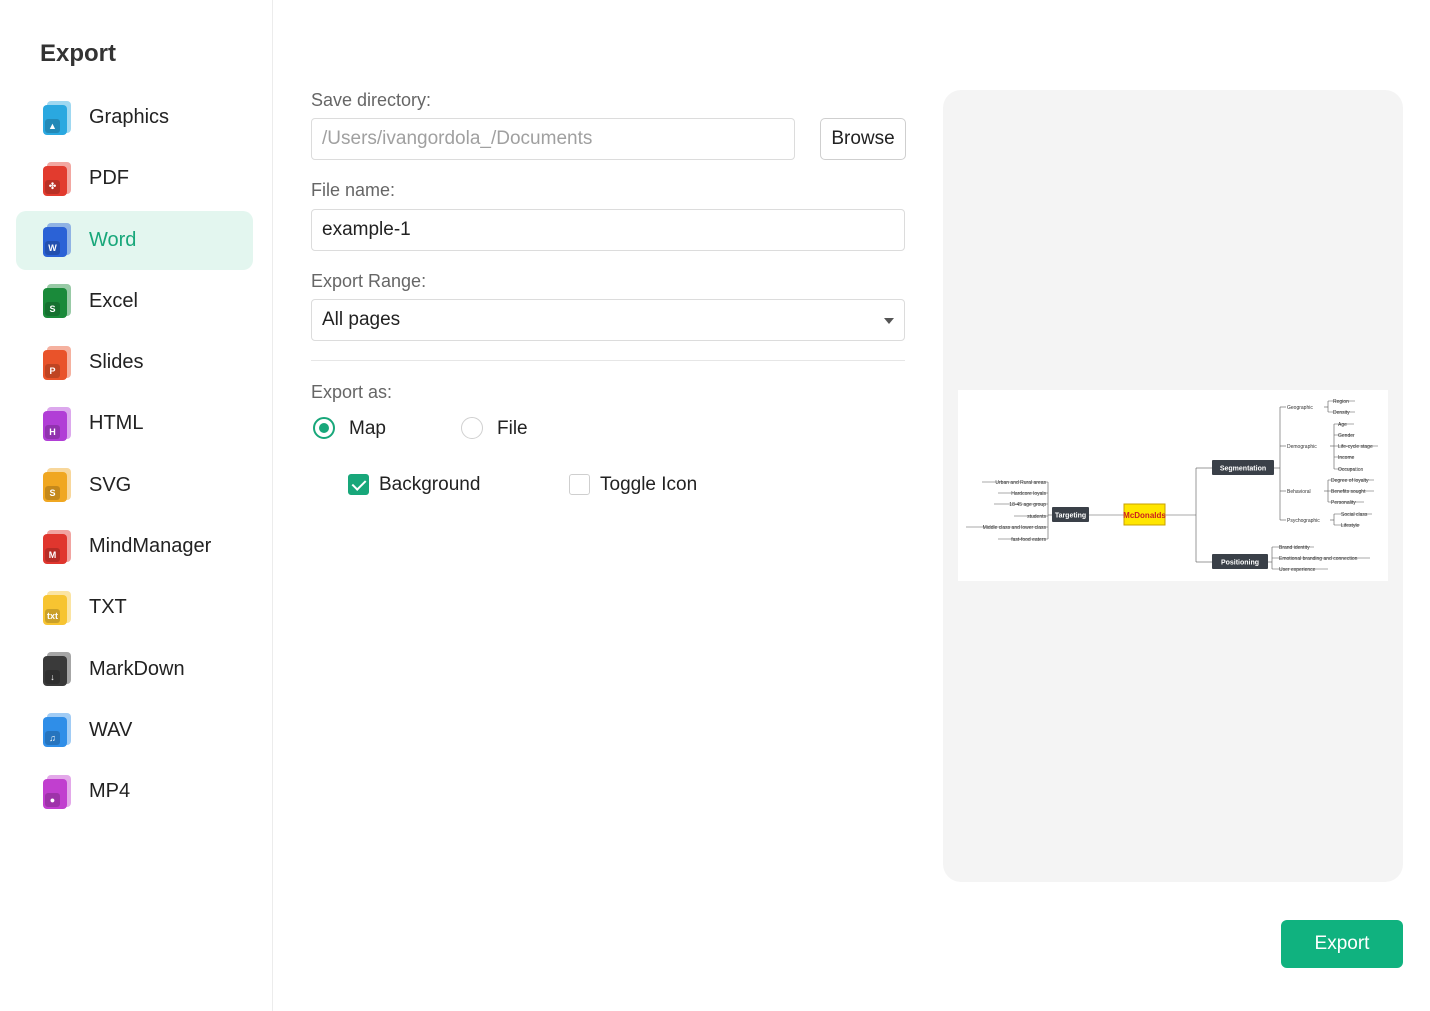  I want to click on sidebar-item-mindmanager: M MindManager, so click(134, 546).